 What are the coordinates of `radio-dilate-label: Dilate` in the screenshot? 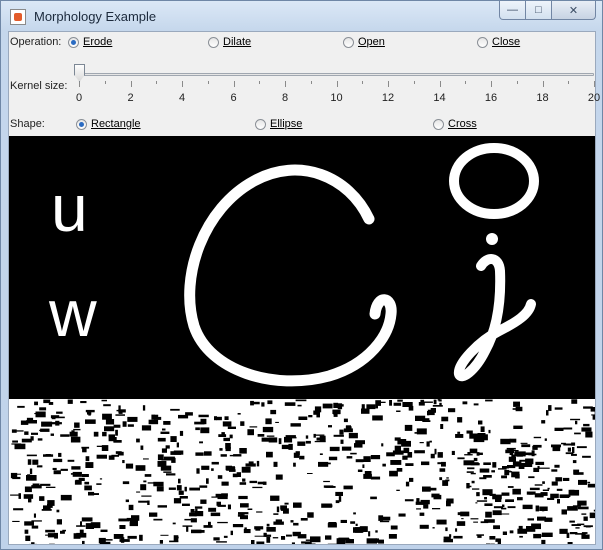 It's located at (237, 42).